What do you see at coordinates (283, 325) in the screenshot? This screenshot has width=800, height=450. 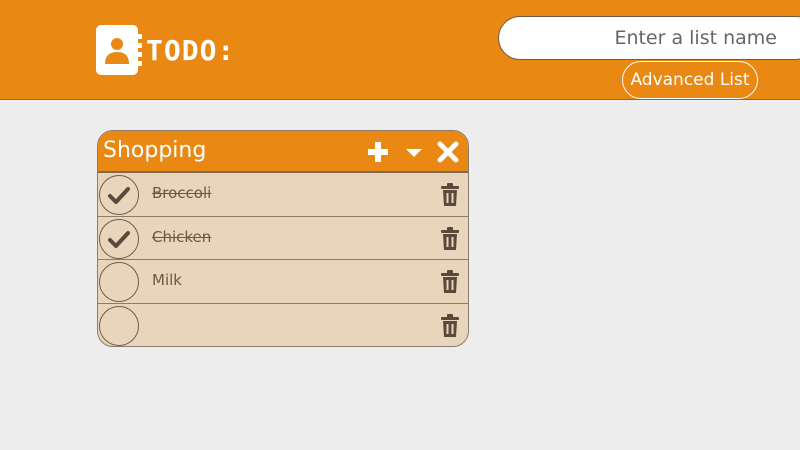 I see `list-item` at bounding box center [283, 325].